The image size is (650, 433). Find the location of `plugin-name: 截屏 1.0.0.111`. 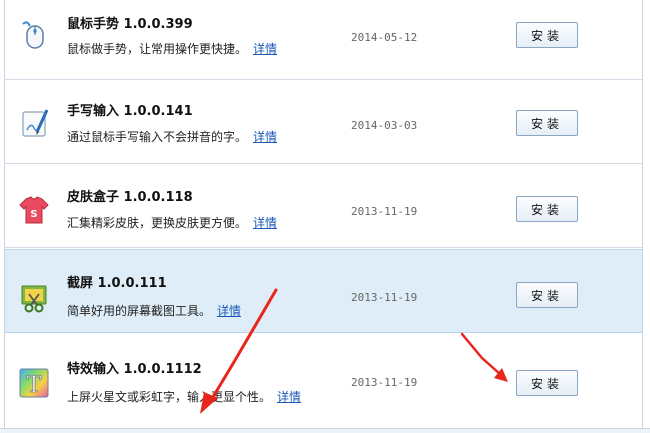

plugin-name: 截屏 1.0.0.111 is located at coordinates (117, 283).